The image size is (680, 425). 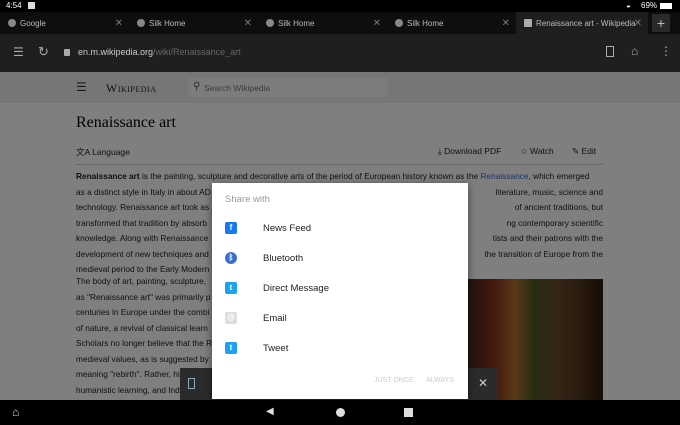 What do you see at coordinates (231, 258) in the screenshot?
I see `bluetooth-icon: ᛒ` at bounding box center [231, 258].